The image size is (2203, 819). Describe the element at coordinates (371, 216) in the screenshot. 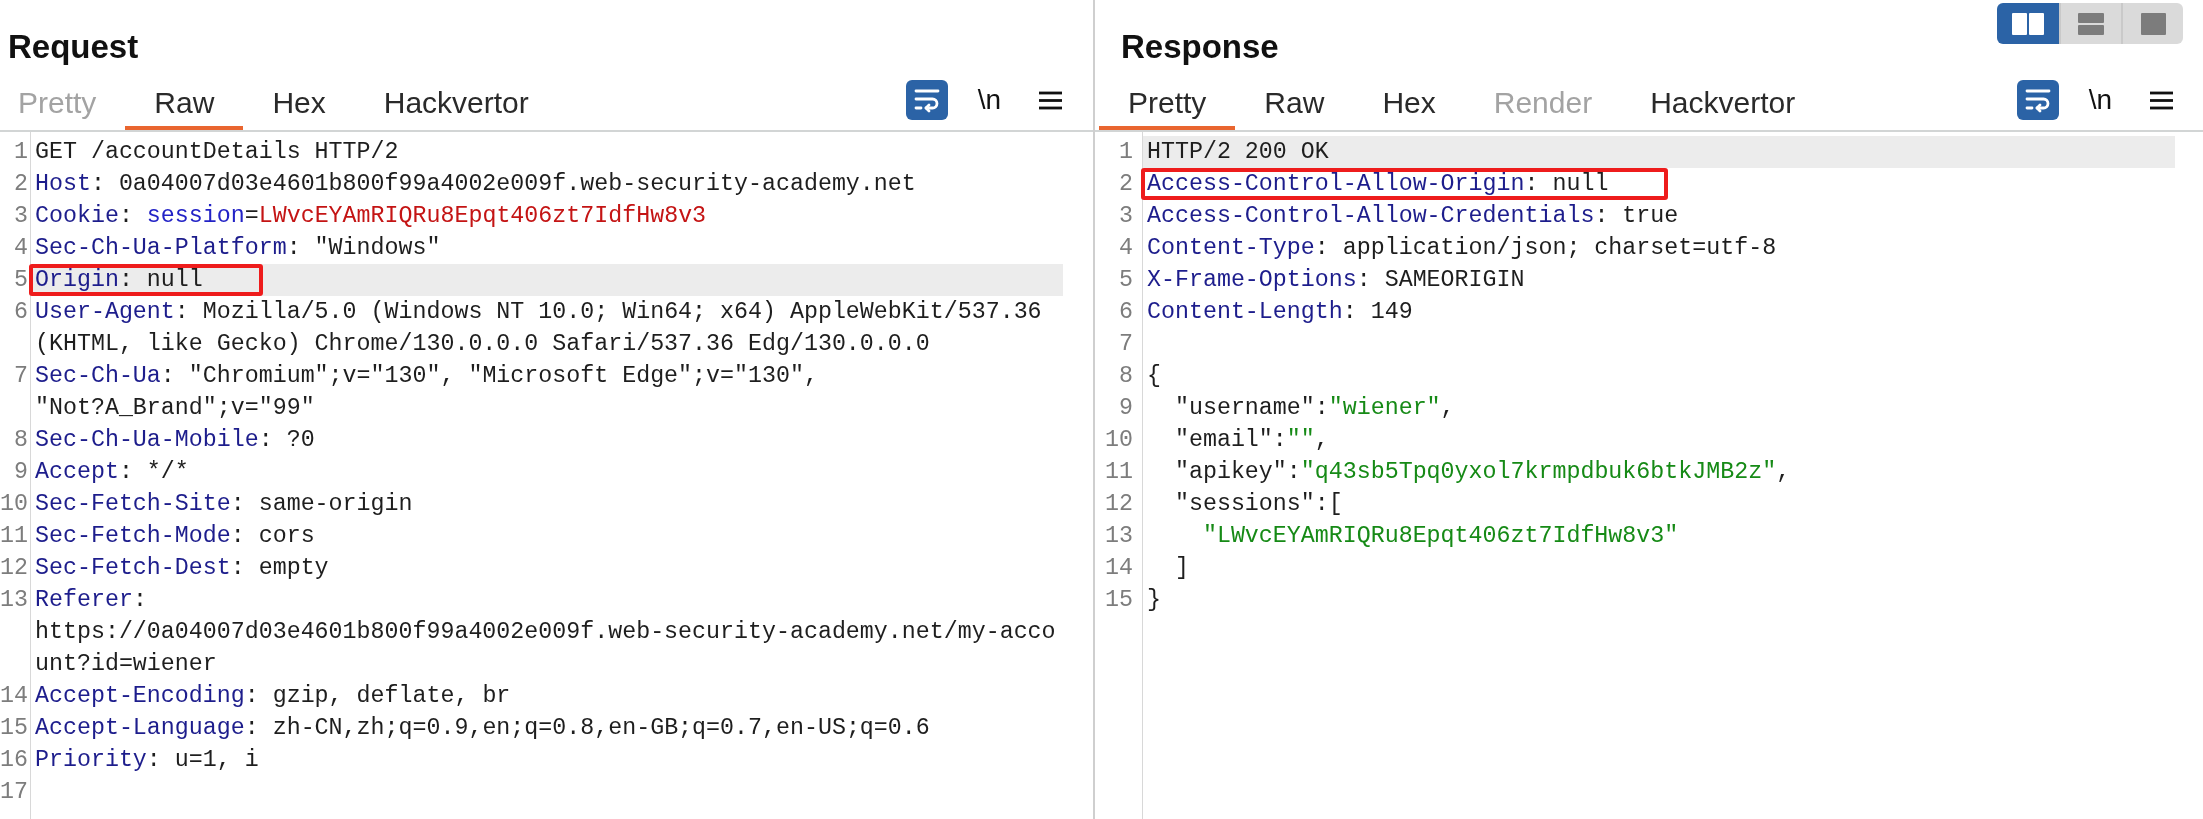

I see `code-line: Cookie: session=LWvcEYAmRIQRu8Epqt406zt7IdfHw8v3` at that location.